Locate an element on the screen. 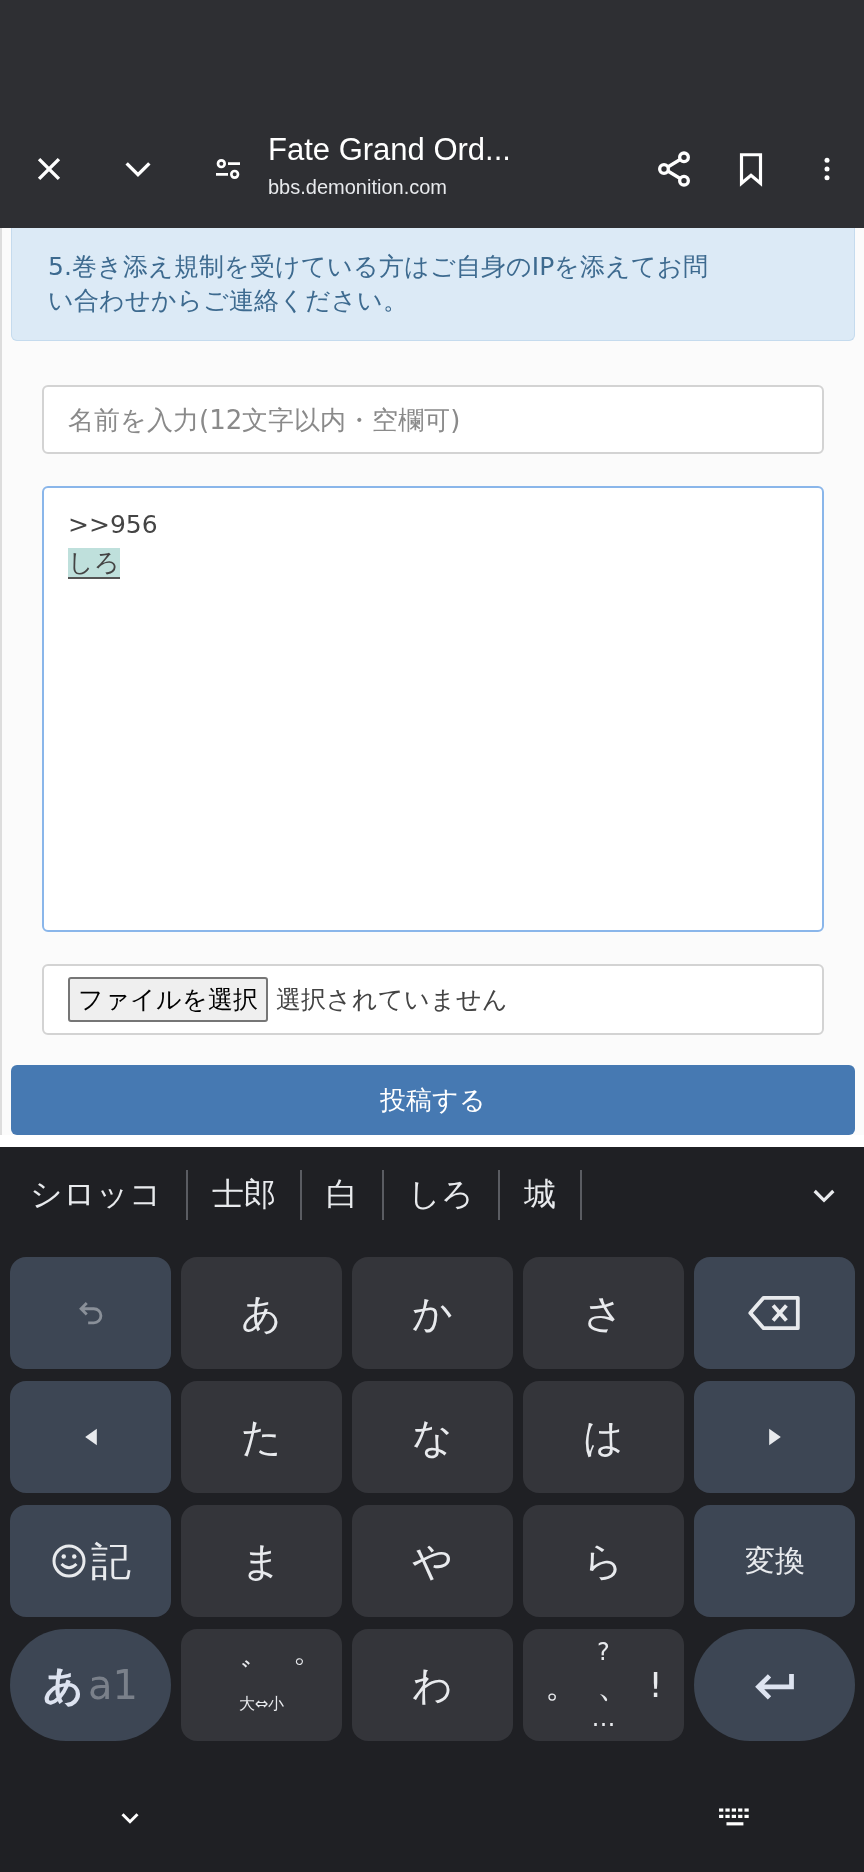 The image size is (864, 1872). key: や is located at coordinates (432, 1561).